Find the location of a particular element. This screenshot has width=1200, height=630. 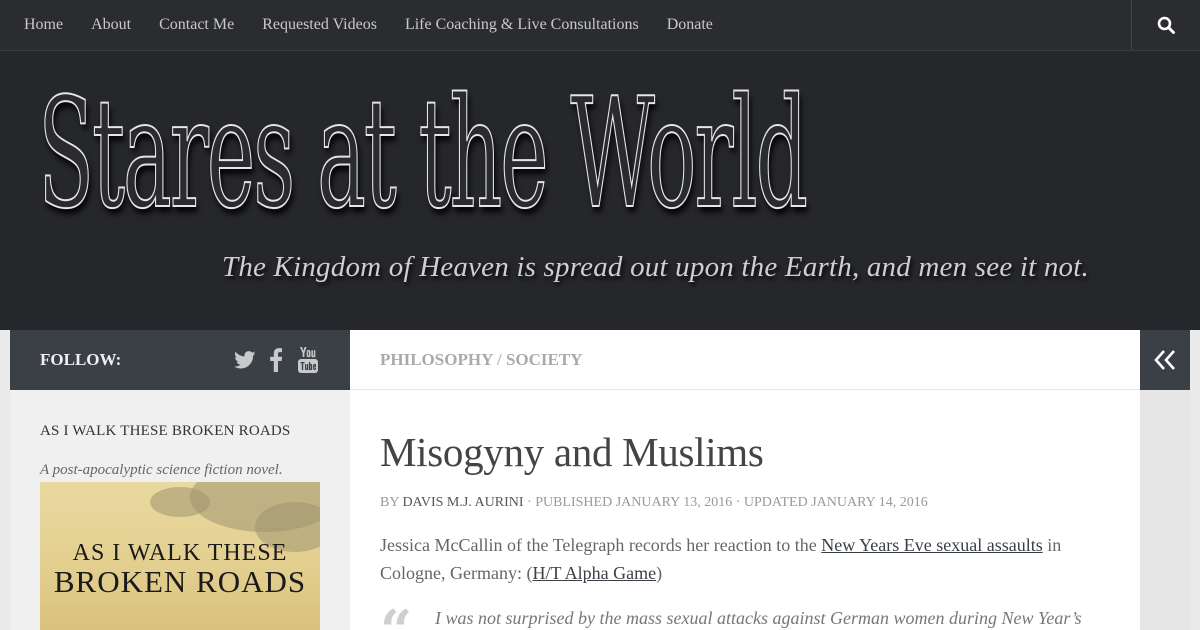

facebook-icon is located at coordinates (276, 360).